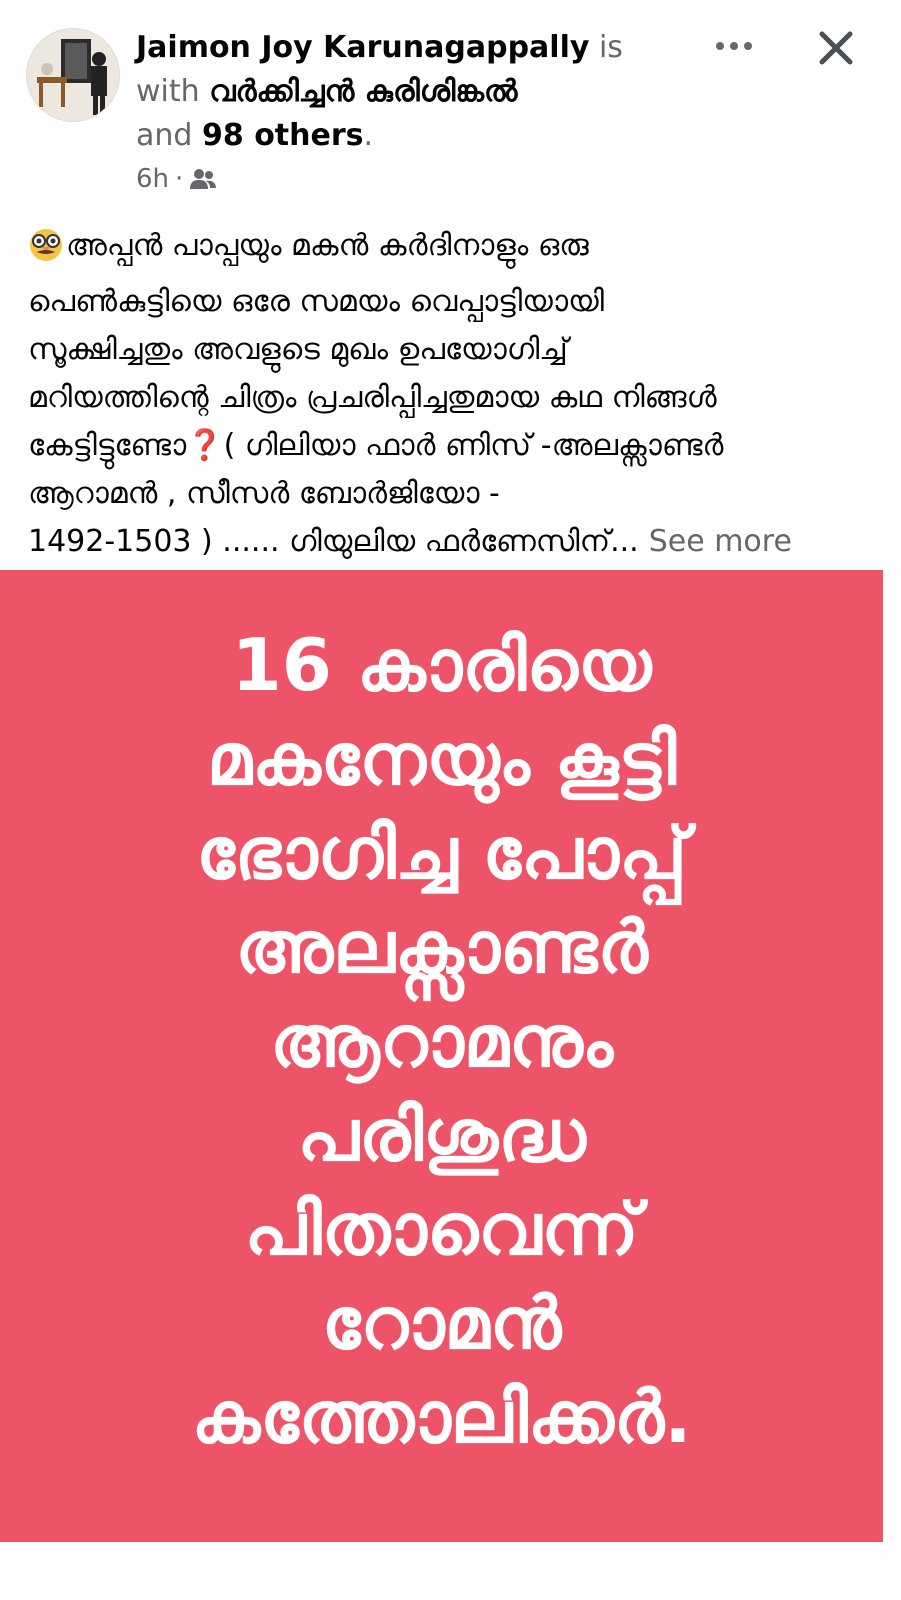 This screenshot has height=1600, width=901. What do you see at coordinates (441, 1417) in the screenshot?
I see `card-line-9: കത്തോലിക്കർ.` at bounding box center [441, 1417].